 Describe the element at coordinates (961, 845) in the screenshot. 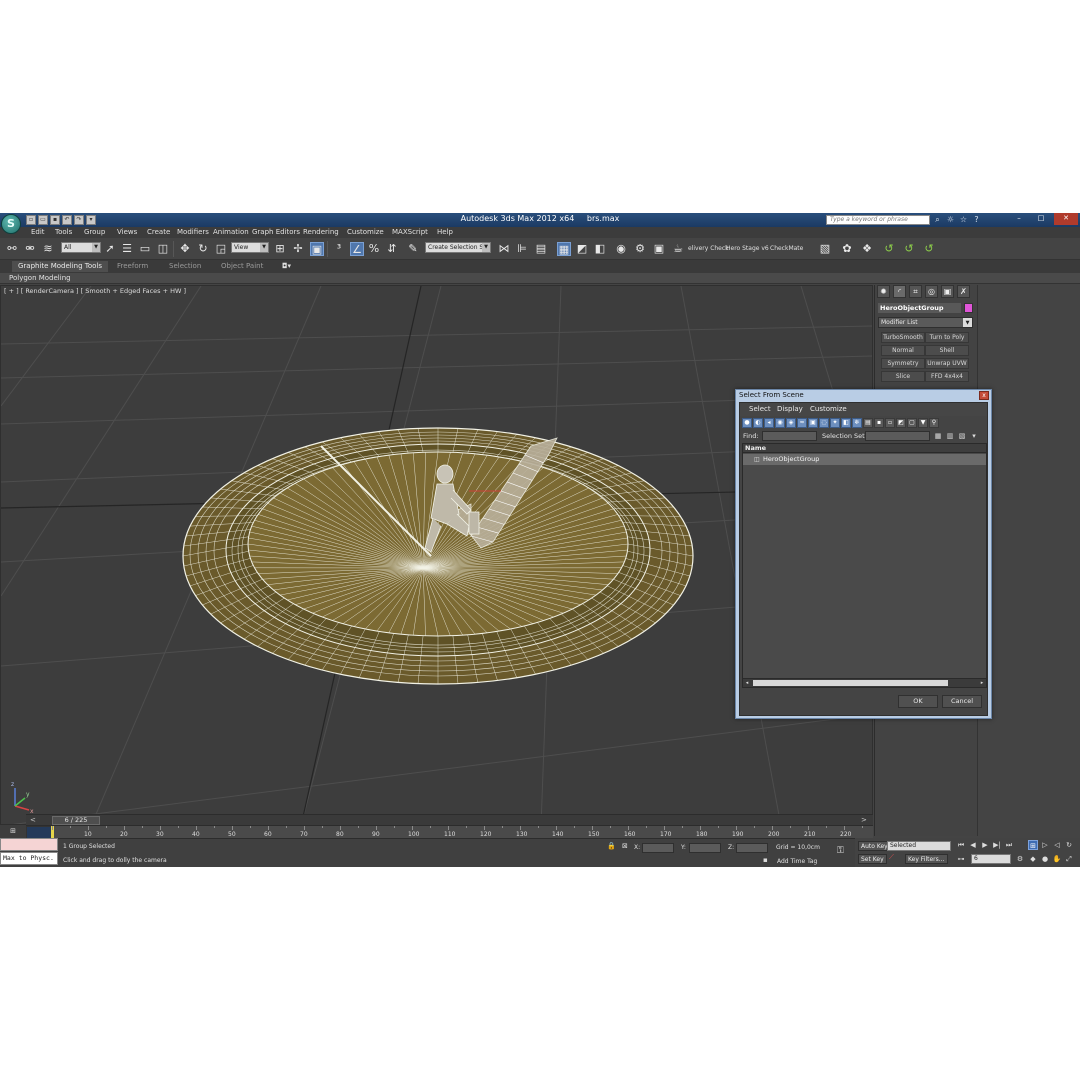

I see `go-to-start-icon: ⏮` at that location.